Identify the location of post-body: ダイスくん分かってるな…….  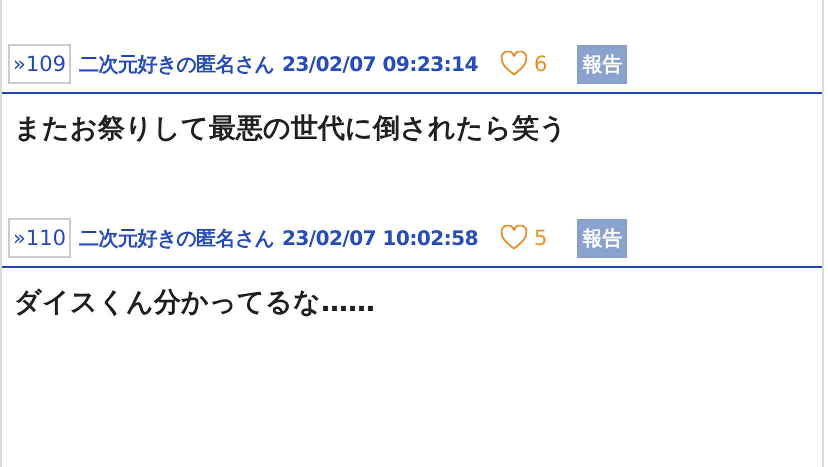
(194, 303).